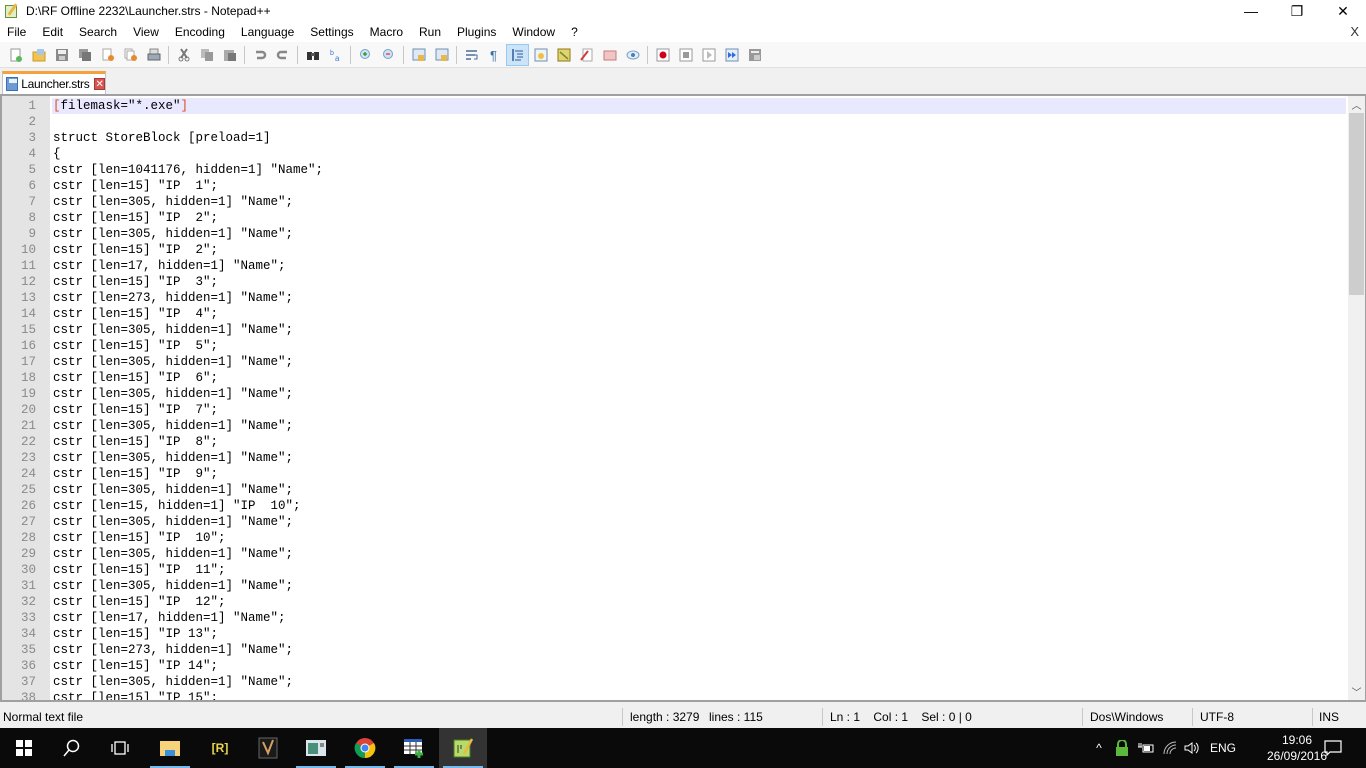 This screenshot has height=768, width=1366. Describe the element at coordinates (441, 55) in the screenshot. I see `sync-horizontal-button` at that location.